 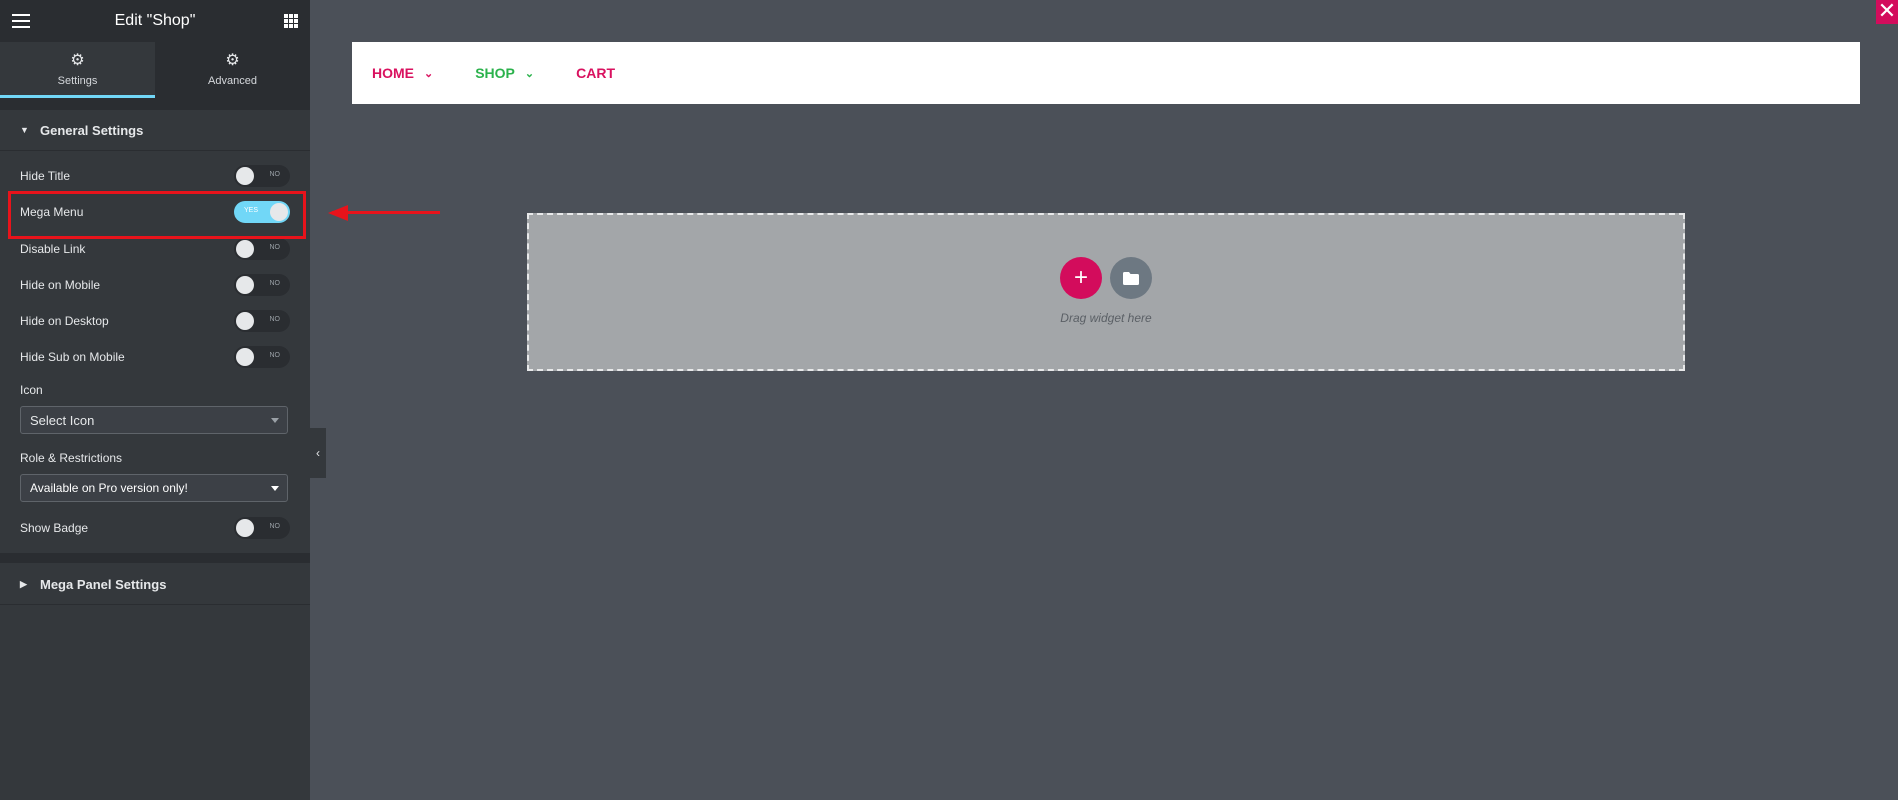 I want to click on mega-panel-settings-title: Mega Panel Settings, so click(x=103, y=584).